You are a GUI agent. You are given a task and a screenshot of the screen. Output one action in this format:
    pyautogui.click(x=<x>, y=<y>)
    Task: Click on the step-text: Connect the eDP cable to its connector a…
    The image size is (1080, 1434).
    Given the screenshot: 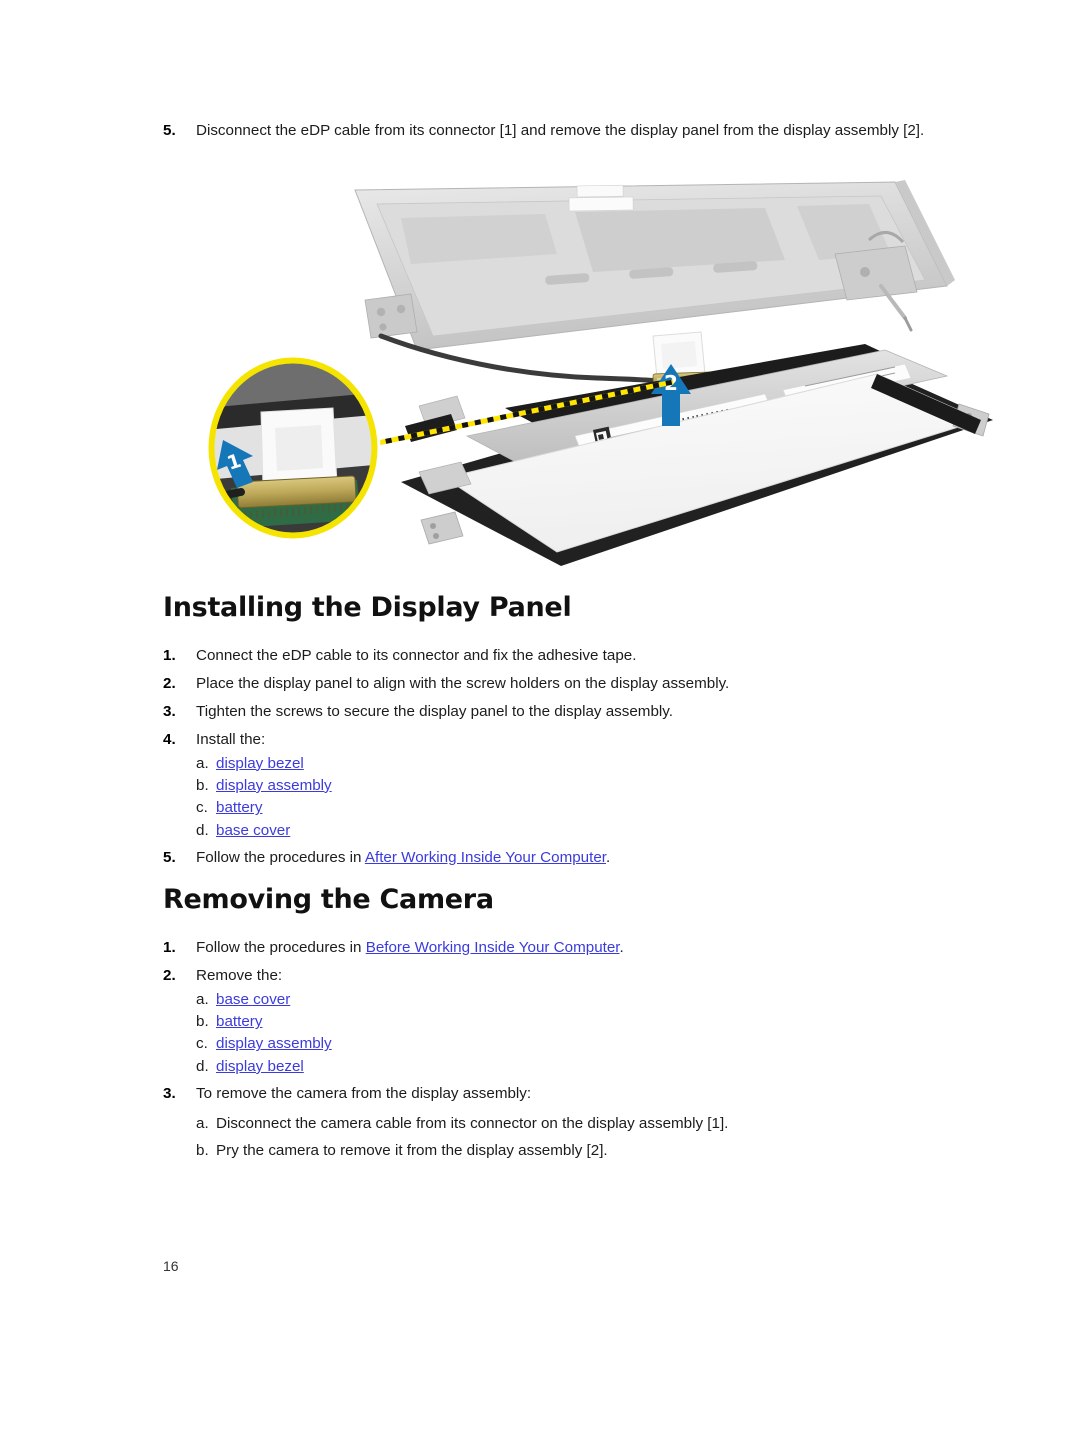 What is the action you would take?
    pyautogui.click(x=416, y=655)
    